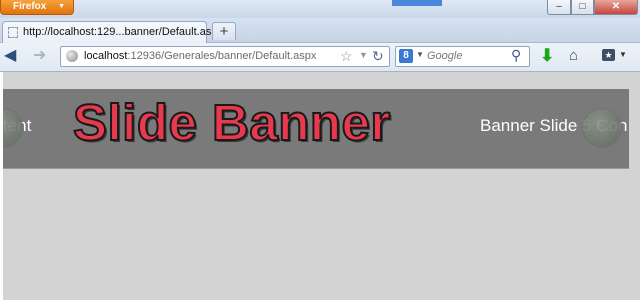 This screenshot has width=640, height=300. Describe the element at coordinates (13, 32) in the screenshot. I see `blank-page-icon` at that location.